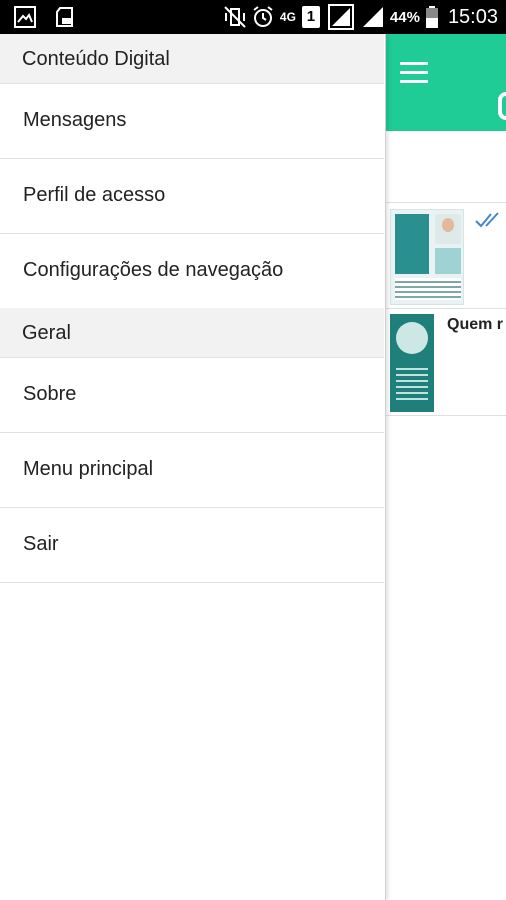  I want to click on app-toolbar, so click(446, 82).